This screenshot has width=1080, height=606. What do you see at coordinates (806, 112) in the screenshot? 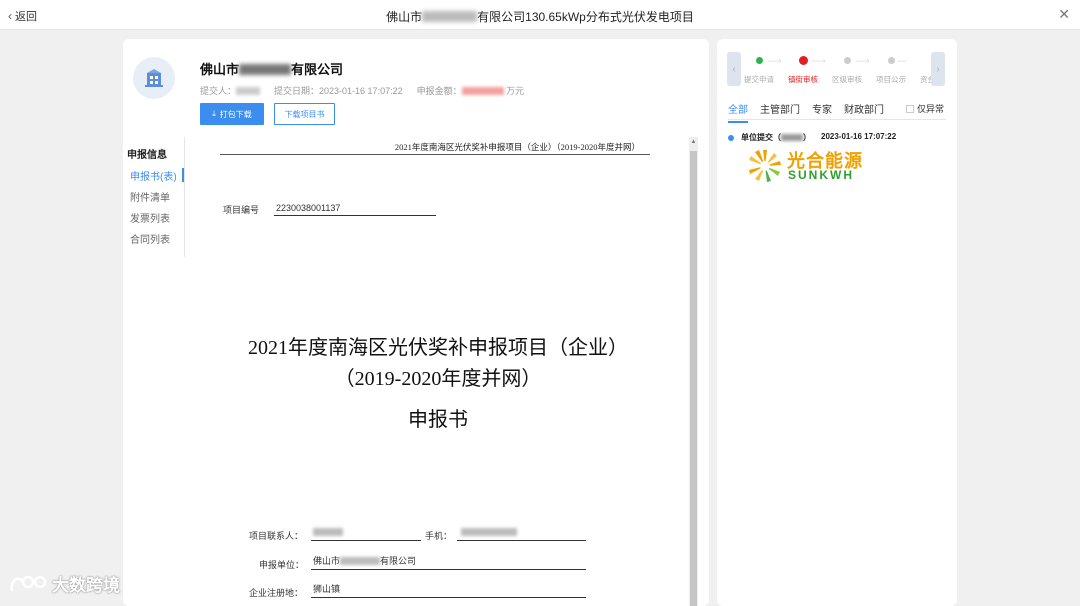
I see `record-tabs: 全部 主管部门 专家 财政部门` at bounding box center [806, 112].